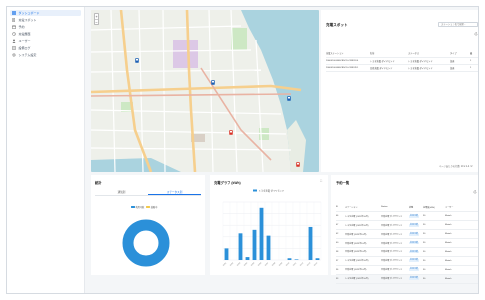 The height and width of the screenshot is (300, 485). I want to click on sidebar-item-settings: システム設定, so click(45, 55).